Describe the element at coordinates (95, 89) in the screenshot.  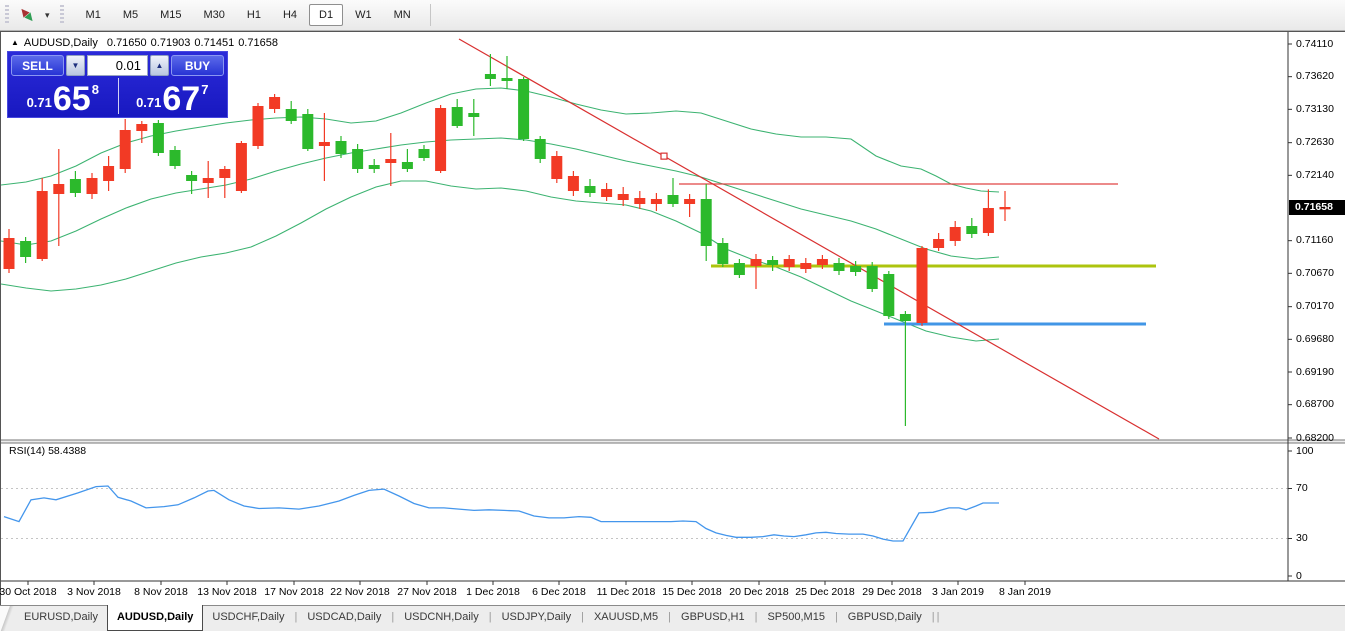
I see `sell-price-pip: 8` at that location.